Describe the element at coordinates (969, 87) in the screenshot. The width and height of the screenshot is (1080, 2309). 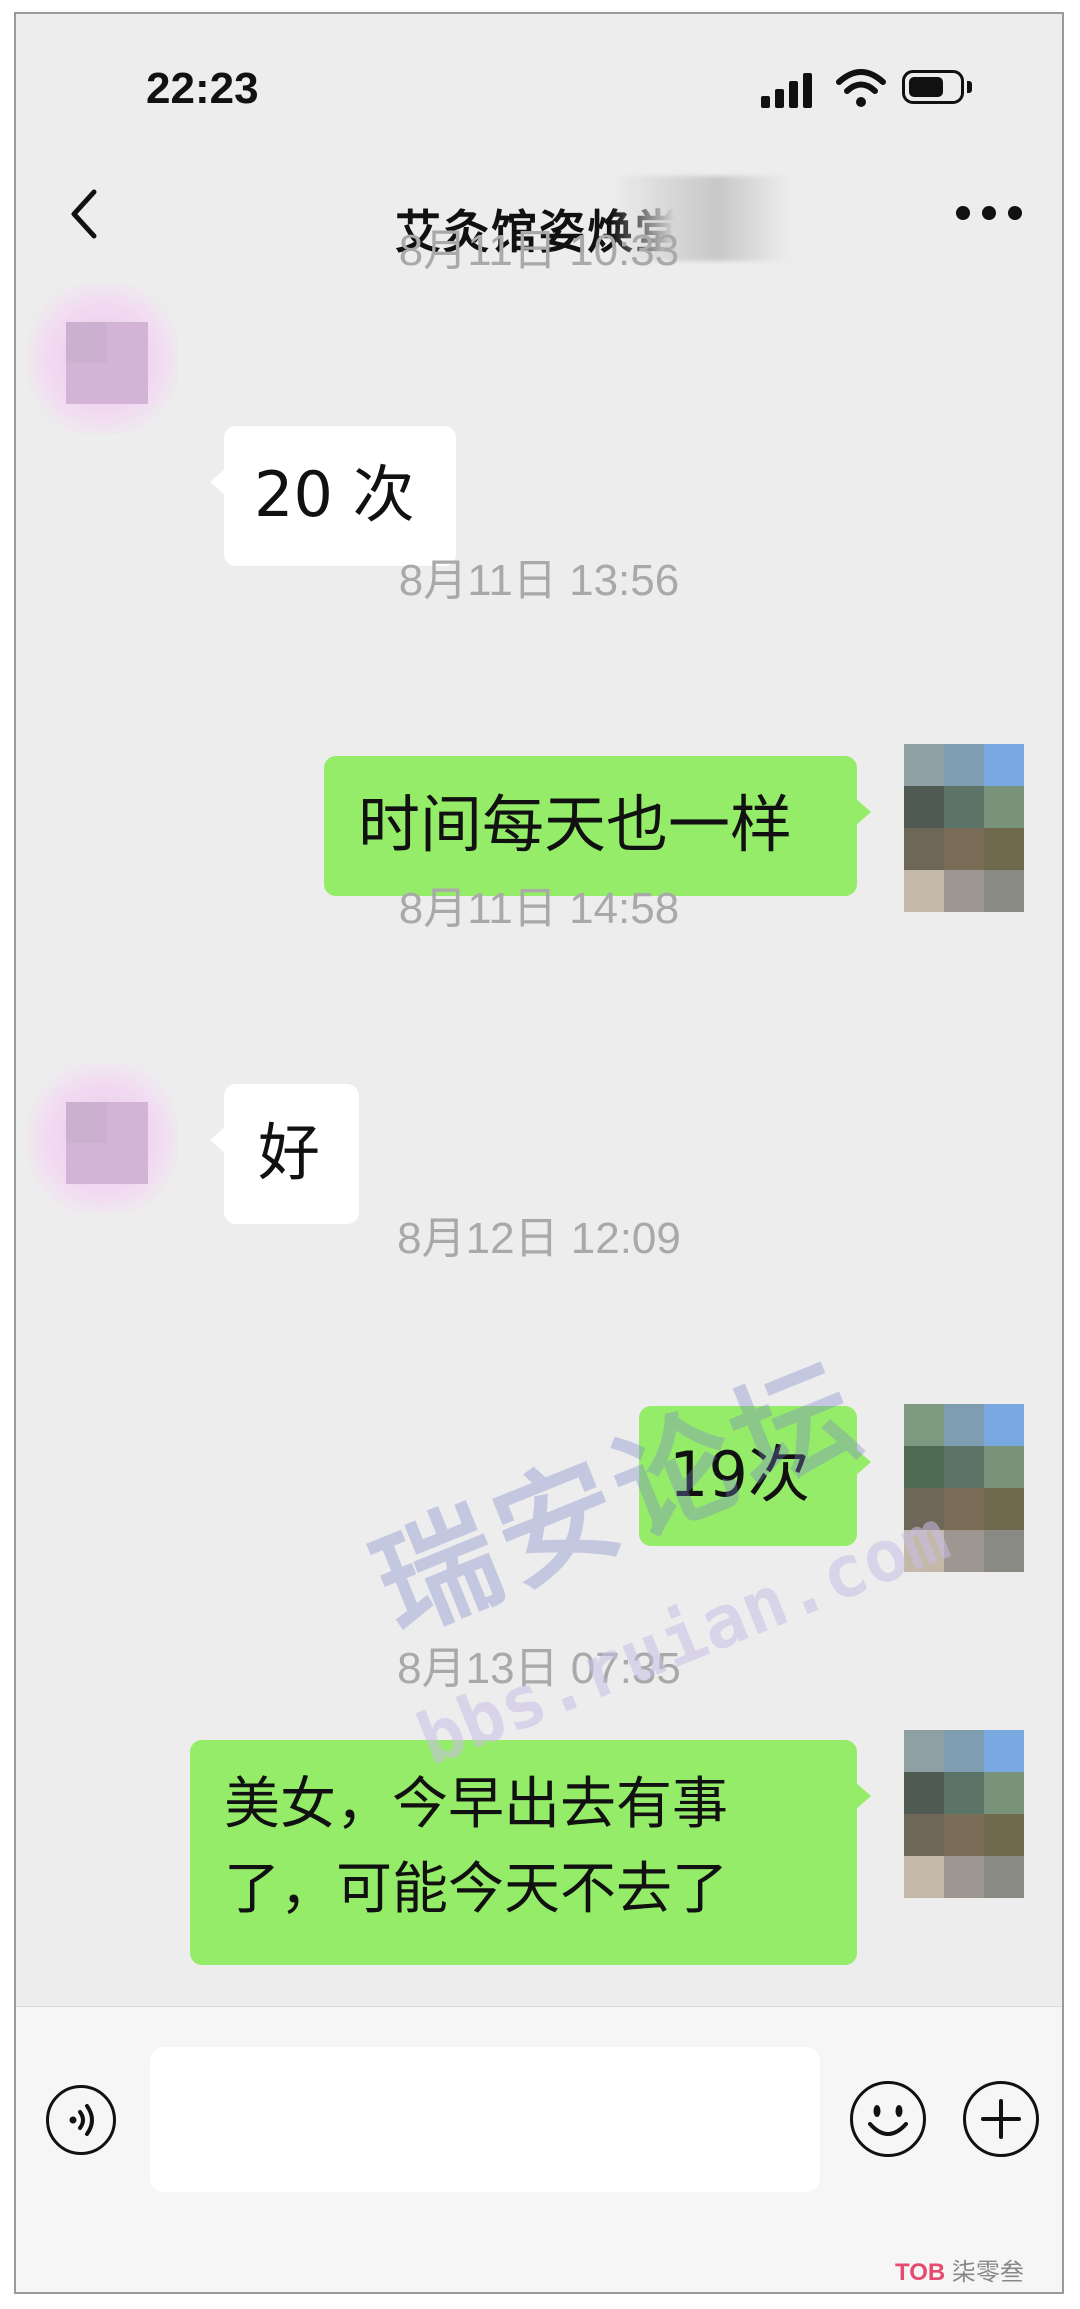
I see `battery-tip` at that location.